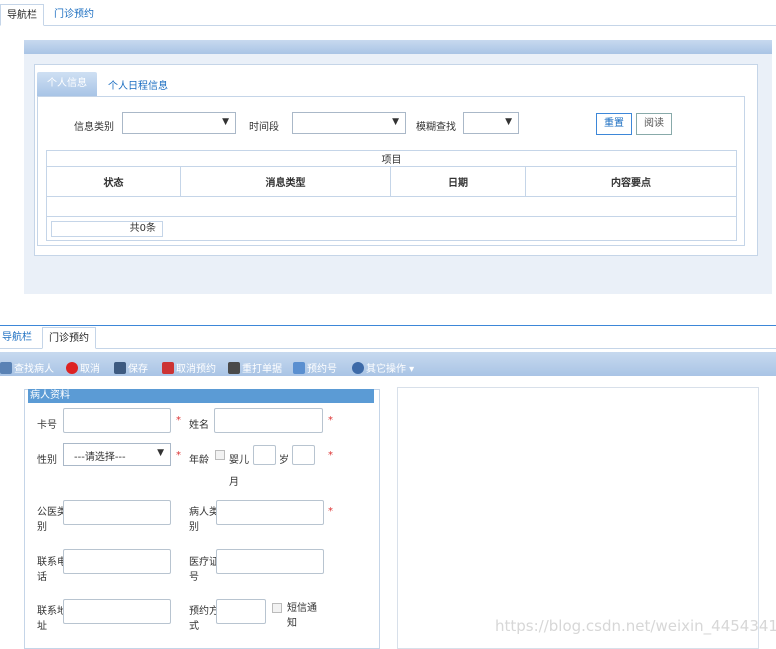  I want to click on column-message-type: 消息类型, so click(285, 181).